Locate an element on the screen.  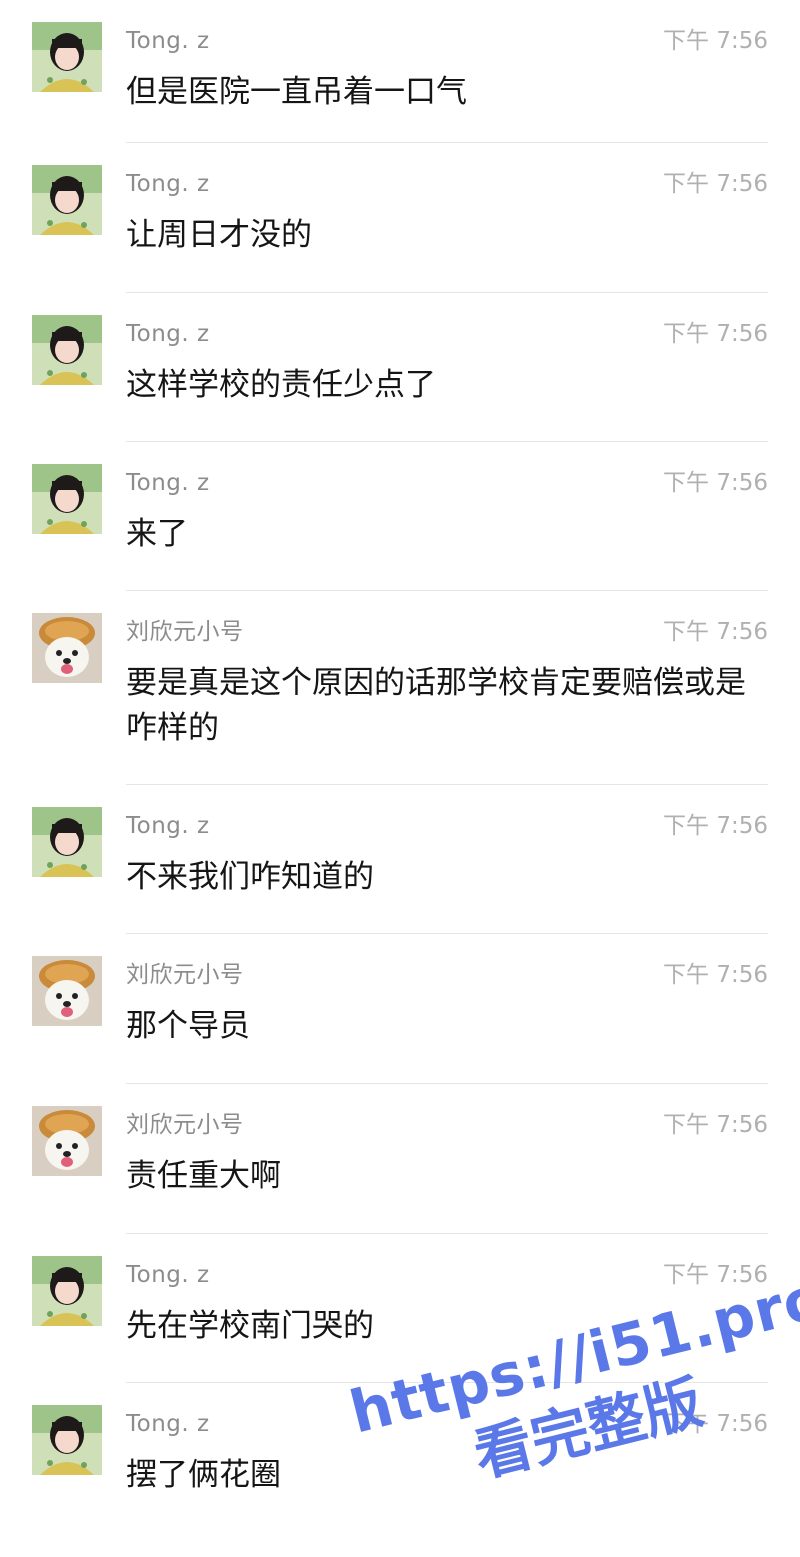
message-text: 来了 is located at coordinates (157, 534).